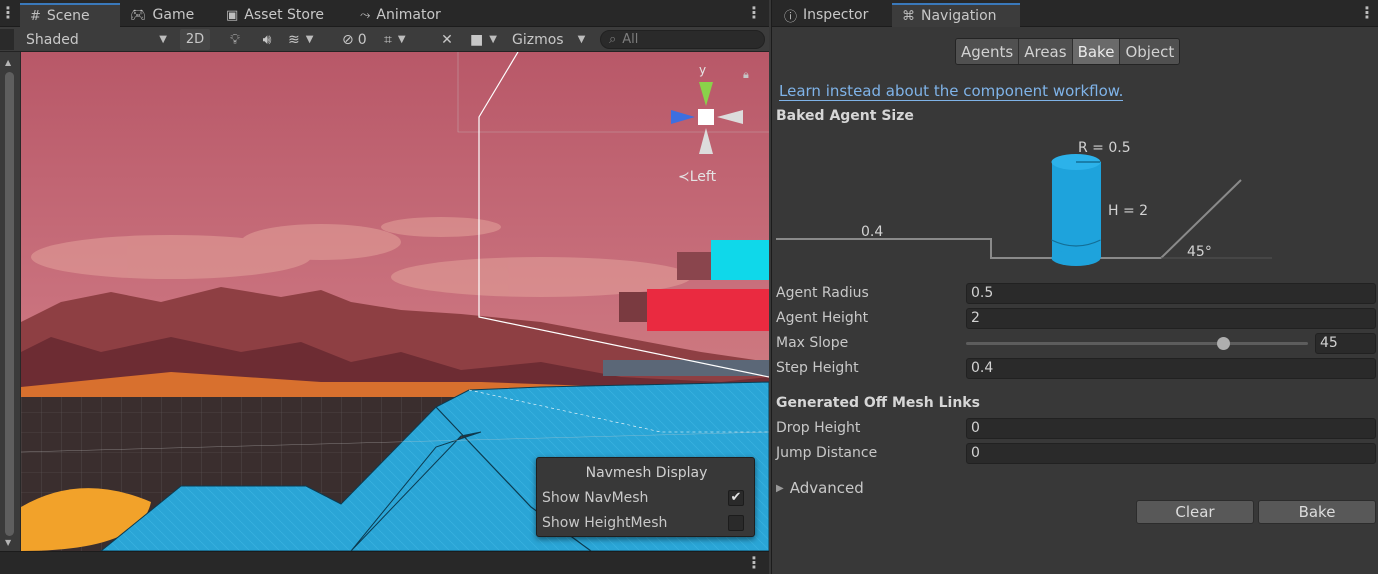  What do you see at coordinates (647, 523) in the screenshot?
I see `show-heightmesh-row: Show HeightMesh` at bounding box center [647, 523].